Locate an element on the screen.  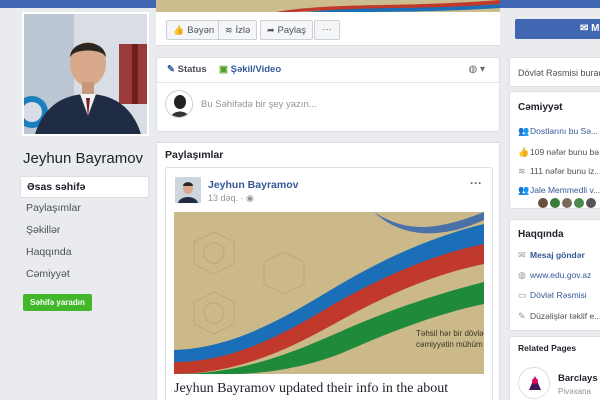
page-icon: ▭ is located at coordinates (522, 295).